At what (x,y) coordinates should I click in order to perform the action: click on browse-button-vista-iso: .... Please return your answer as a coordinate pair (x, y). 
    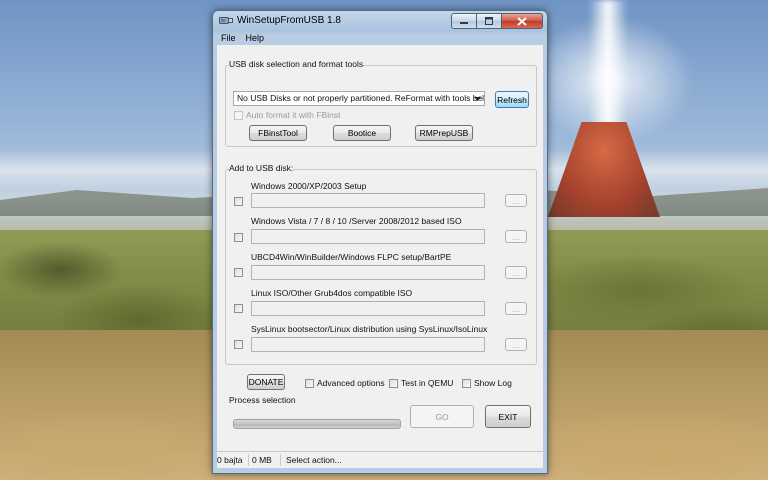
    Looking at the image, I should click on (516, 236).